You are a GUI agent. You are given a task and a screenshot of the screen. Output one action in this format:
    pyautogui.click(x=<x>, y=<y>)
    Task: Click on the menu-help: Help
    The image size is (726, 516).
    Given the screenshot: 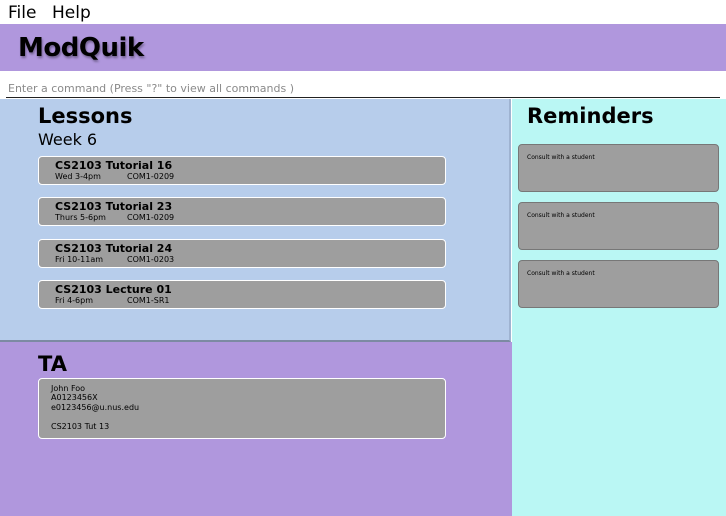 What is the action you would take?
    pyautogui.click(x=71, y=13)
    